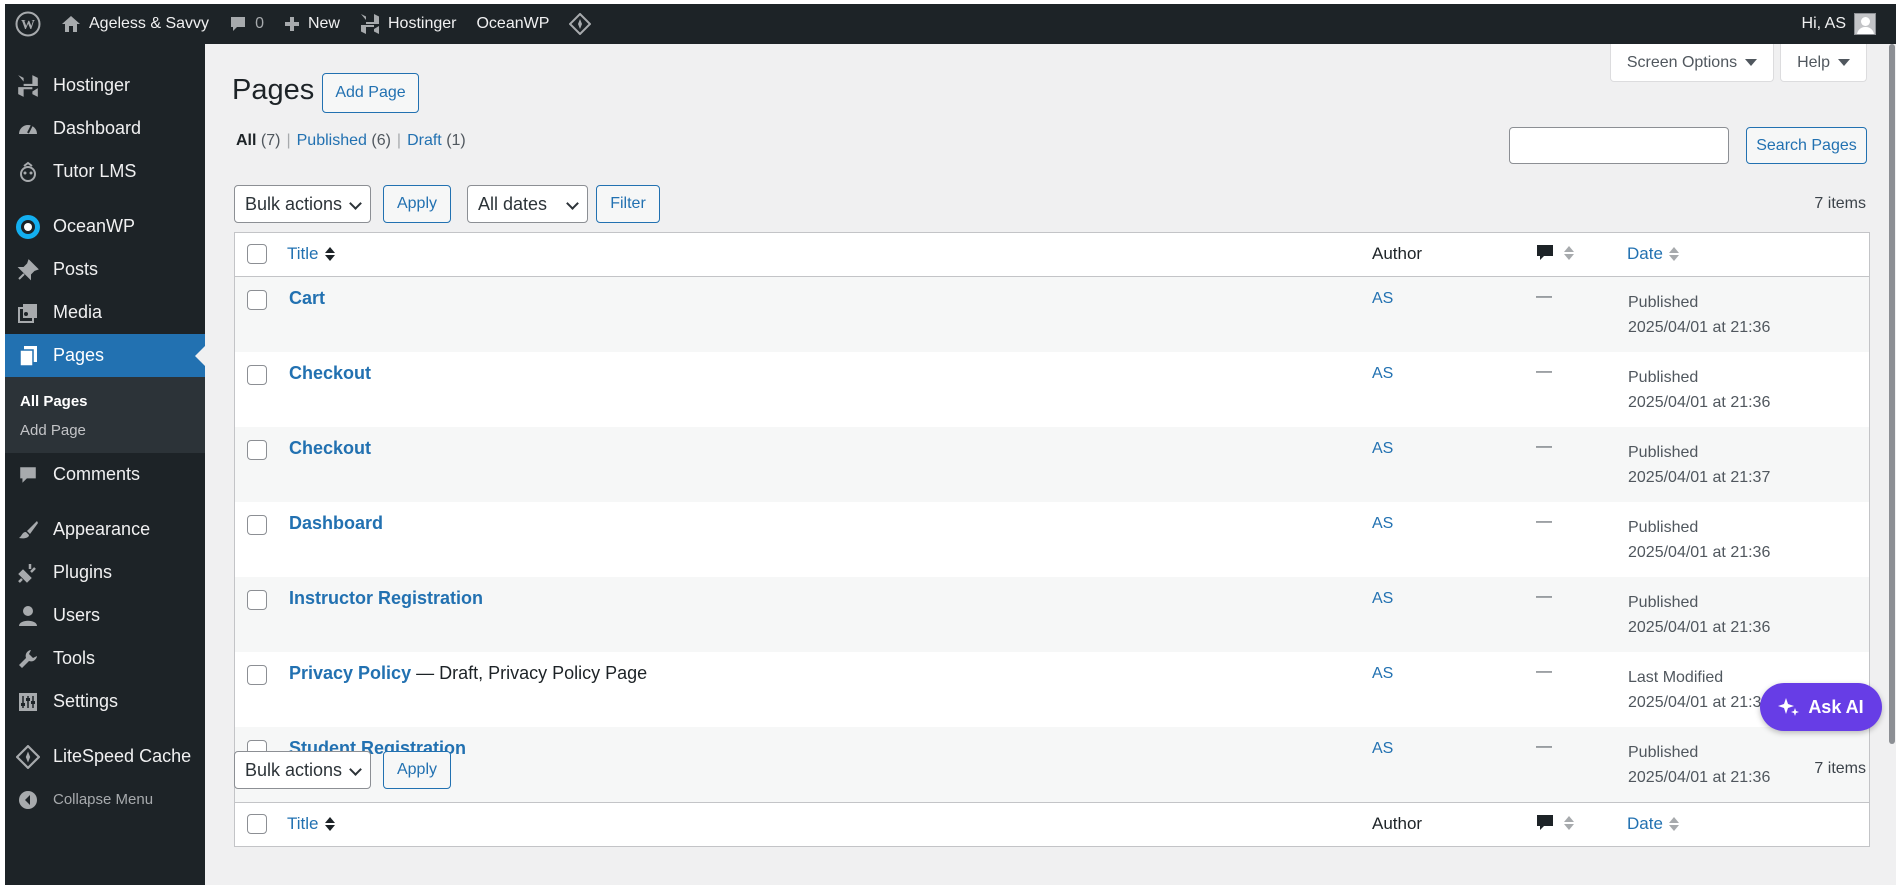  What do you see at coordinates (28, 24) in the screenshot?
I see `wordpress-logo-icon: W` at bounding box center [28, 24].